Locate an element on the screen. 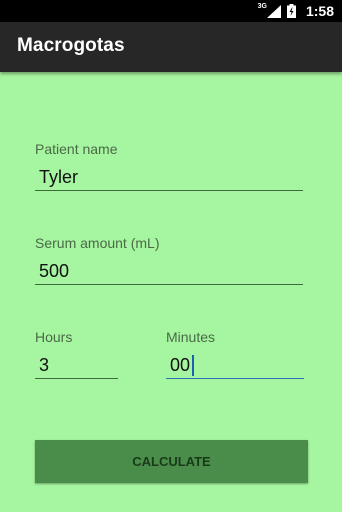 The height and width of the screenshot is (512, 342). hours-input is located at coordinates (76, 366).